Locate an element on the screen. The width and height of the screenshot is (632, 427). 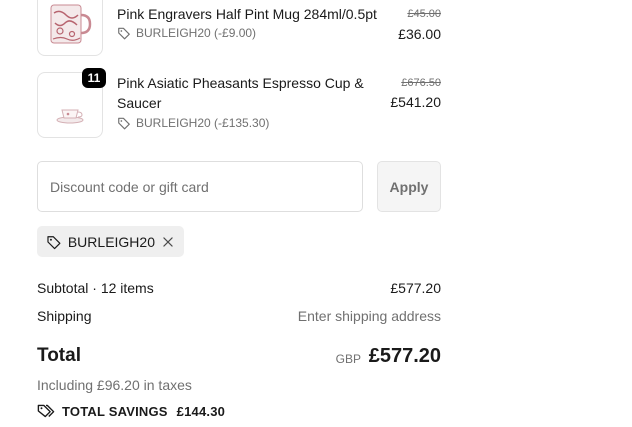
quantity-badge: 11 is located at coordinates (94, 78).